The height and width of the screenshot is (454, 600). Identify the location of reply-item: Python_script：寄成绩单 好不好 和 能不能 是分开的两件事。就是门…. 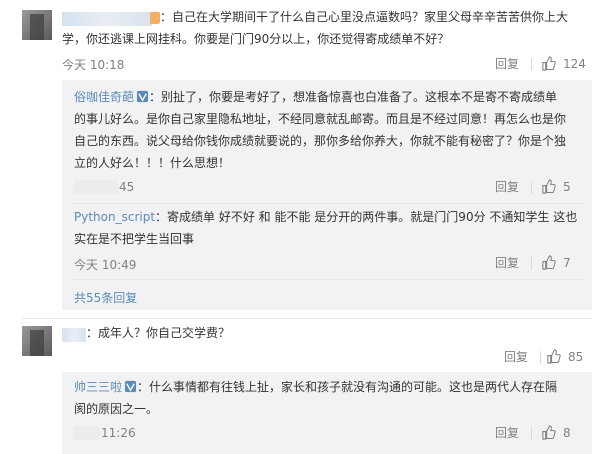
(325, 217).